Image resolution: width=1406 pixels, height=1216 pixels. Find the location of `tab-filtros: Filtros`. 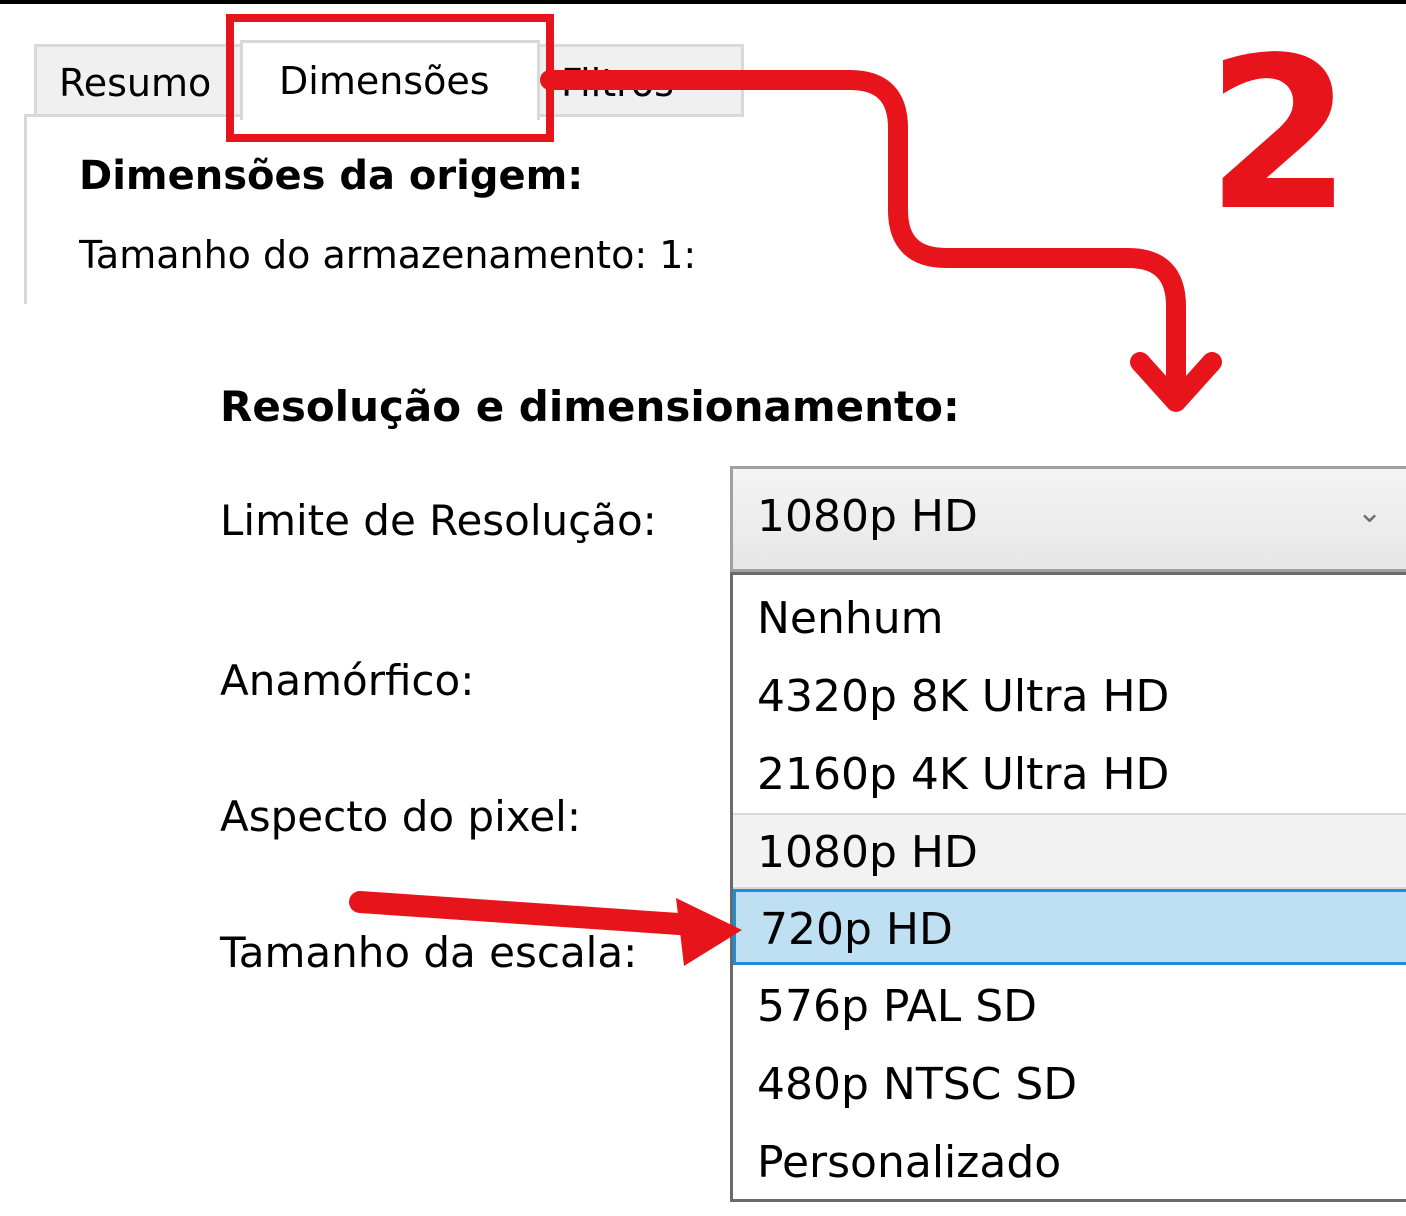

tab-filtros: Filtros is located at coordinates (639, 80).